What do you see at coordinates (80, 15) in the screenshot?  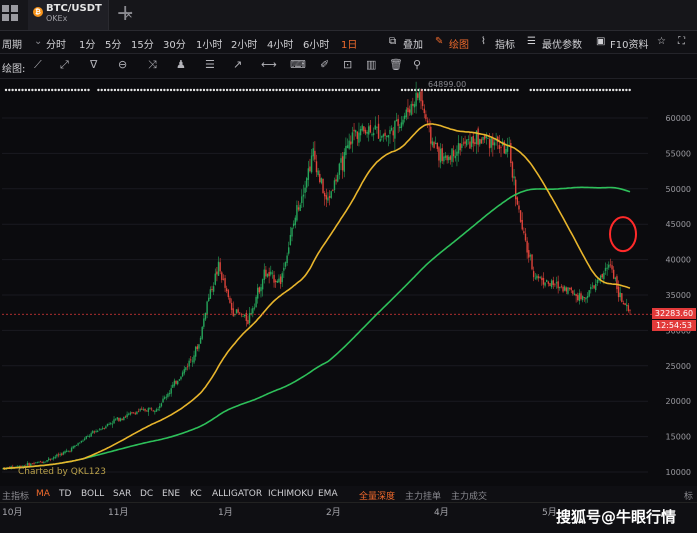 I see `tab-btc-usdt: ₿ BTC/USDT OKEx ×` at bounding box center [80, 15].